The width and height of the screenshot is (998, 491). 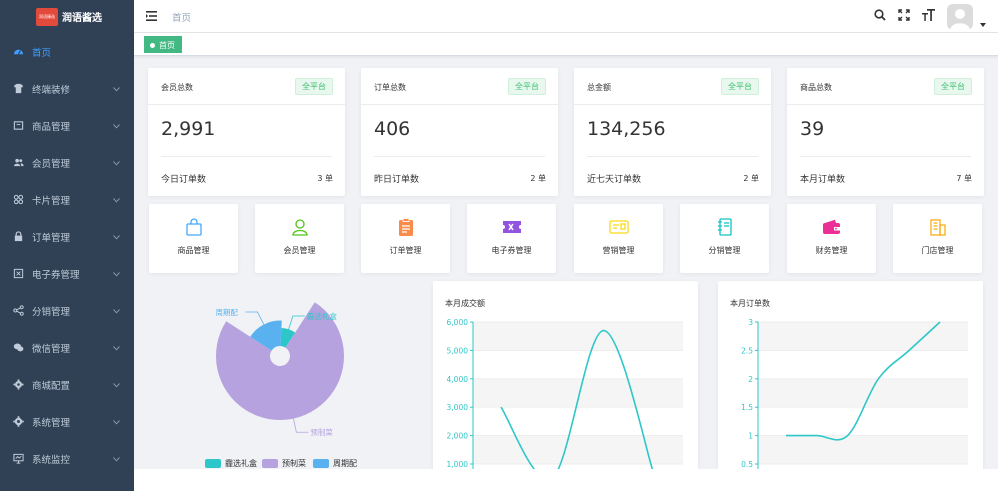 What do you see at coordinates (816, 87) in the screenshot?
I see `stat-title: 商品总数` at bounding box center [816, 87].